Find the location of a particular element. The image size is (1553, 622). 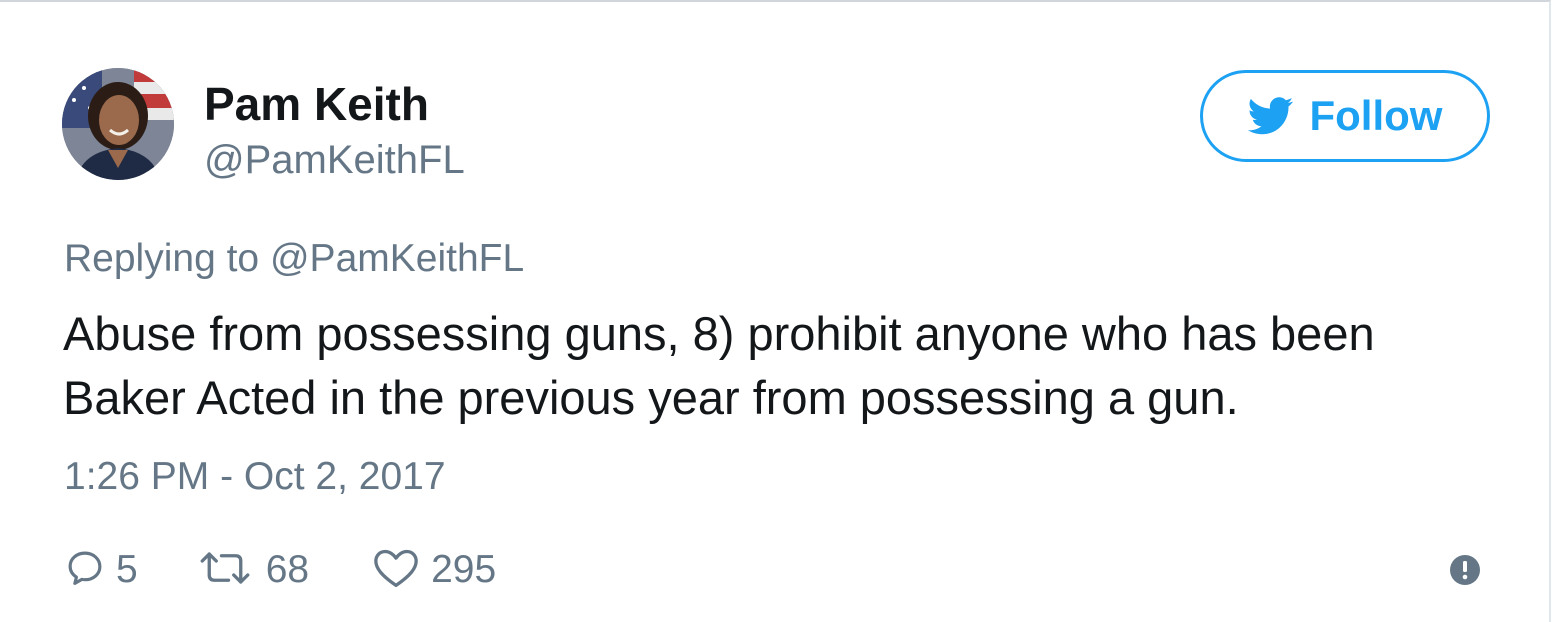

info-icon is located at coordinates (1465, 570).